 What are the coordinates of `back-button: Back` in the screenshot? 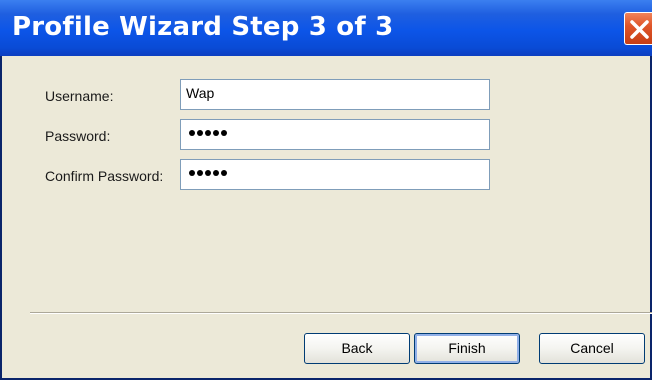 It's located at (357, 348).